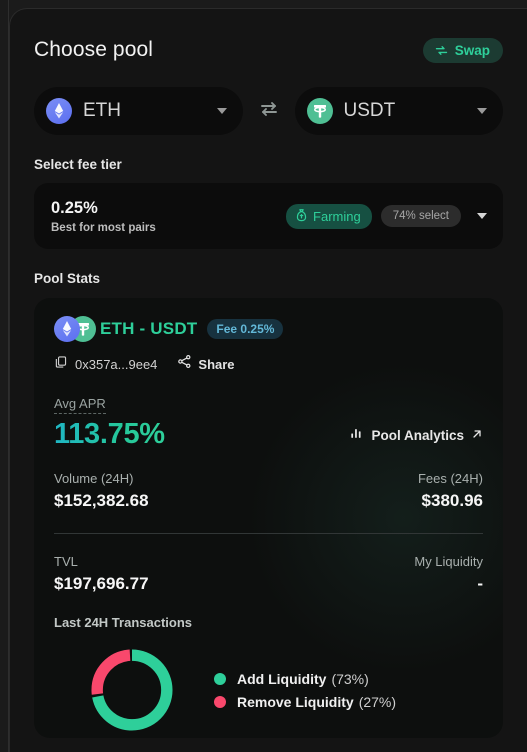  What do you see at coordinates (319, 111) in the screenshot?
I see `tether-token-icon` at bounding box center [319, 111].